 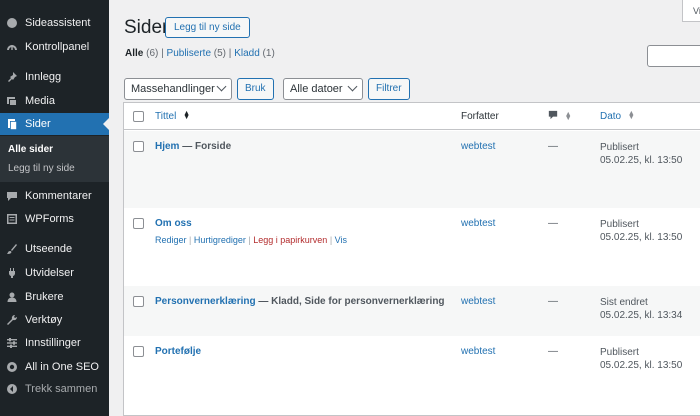 I want to click on view-filters: Alle (6) | Publiserte (5) | Kladd (1), so click(x=200, y=53).